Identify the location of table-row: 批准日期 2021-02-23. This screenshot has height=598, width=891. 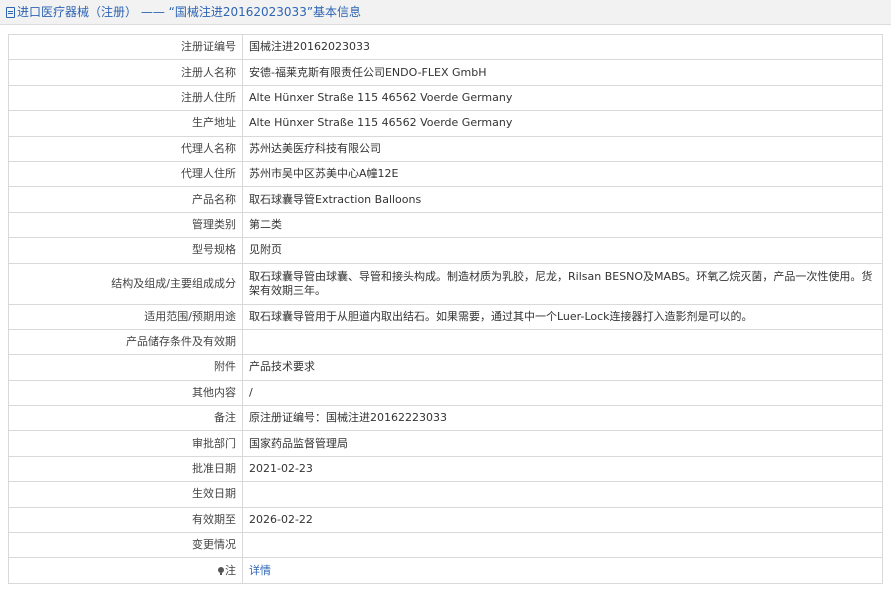
(445, 469).